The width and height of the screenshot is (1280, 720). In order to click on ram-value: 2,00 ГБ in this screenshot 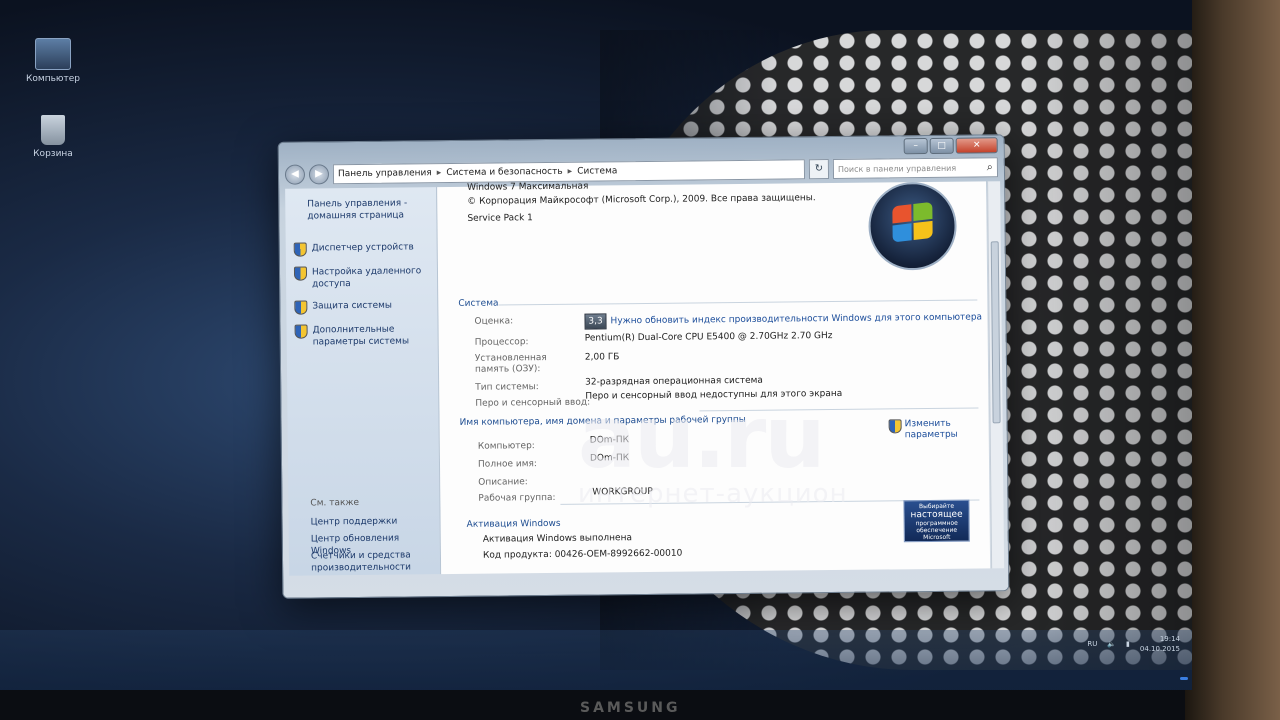, I will do `click(602, 357)`.